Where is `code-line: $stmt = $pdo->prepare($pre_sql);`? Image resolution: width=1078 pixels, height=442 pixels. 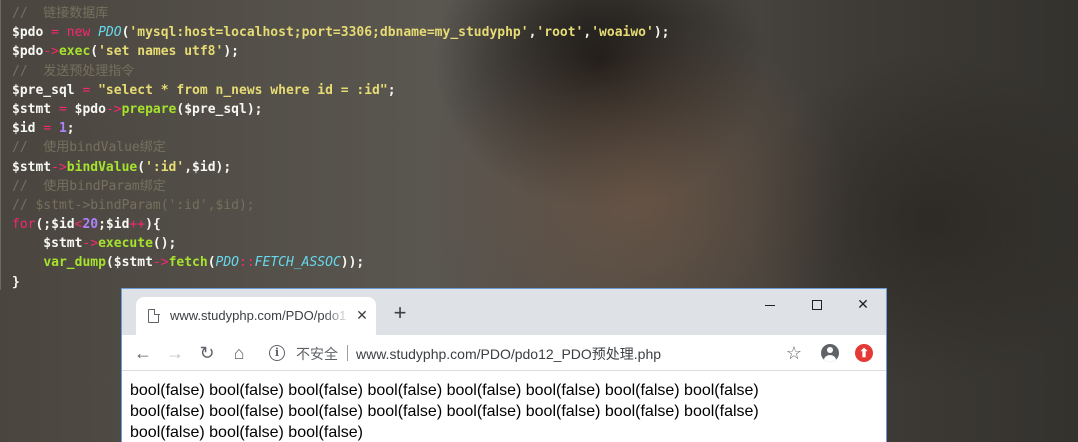 code-line: $stmt = $pdo->prepare($pre_sql); is located at coordinates (341, 109).